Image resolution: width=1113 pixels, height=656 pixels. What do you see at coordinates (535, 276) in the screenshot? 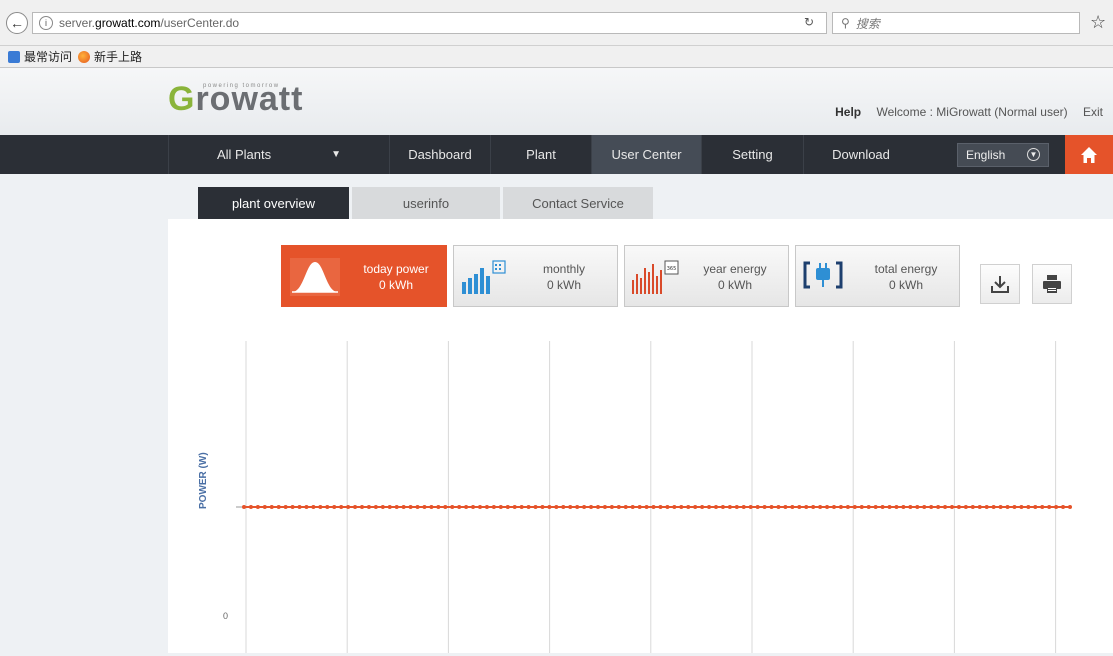
I see `stat-monthly: monthly 0 kWh` at bounding box center [535, 276].